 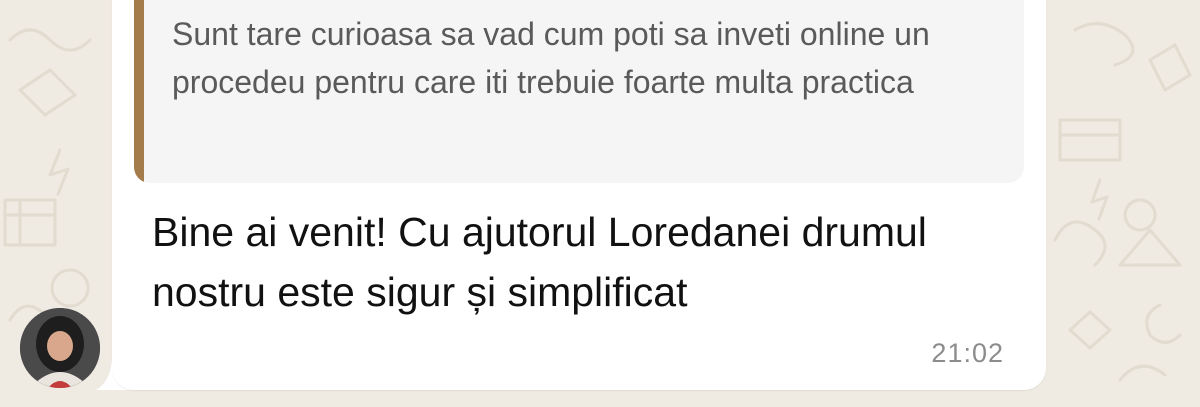 I want to click on user-avatar-icon, so click(x=60, y=348).